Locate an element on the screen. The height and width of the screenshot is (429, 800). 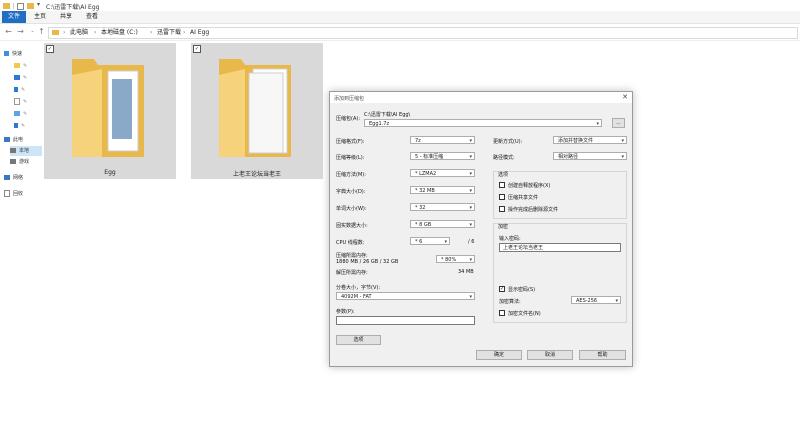
address-bar: › 此电脑 › 本地磁盘 (C:) › 迅雷下载 › AI Egg is located at coordinates (423, 33).